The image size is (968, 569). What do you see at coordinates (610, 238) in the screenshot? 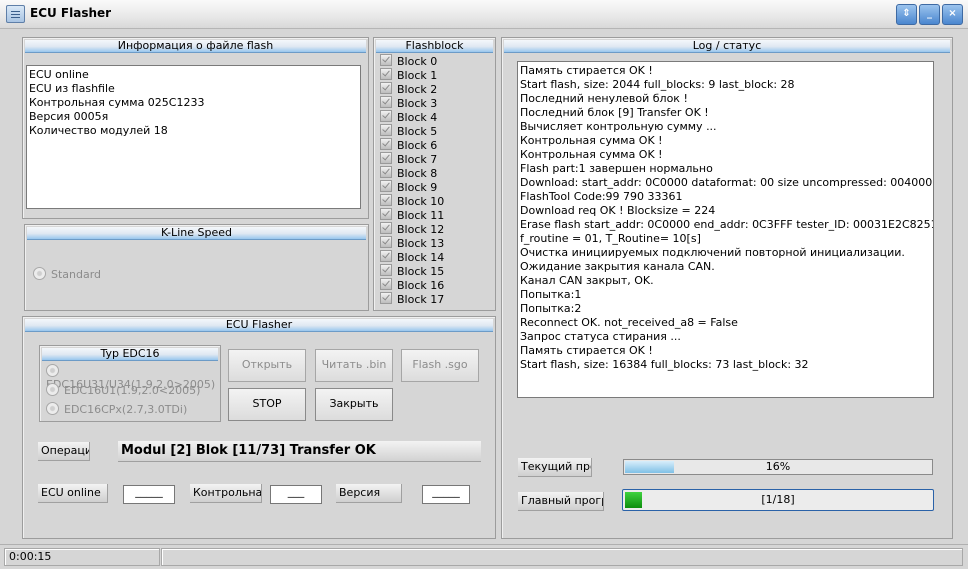
I see `log-line: f_routine = 01, T_Routine= 10[s]` at bounding box center [610, 238].